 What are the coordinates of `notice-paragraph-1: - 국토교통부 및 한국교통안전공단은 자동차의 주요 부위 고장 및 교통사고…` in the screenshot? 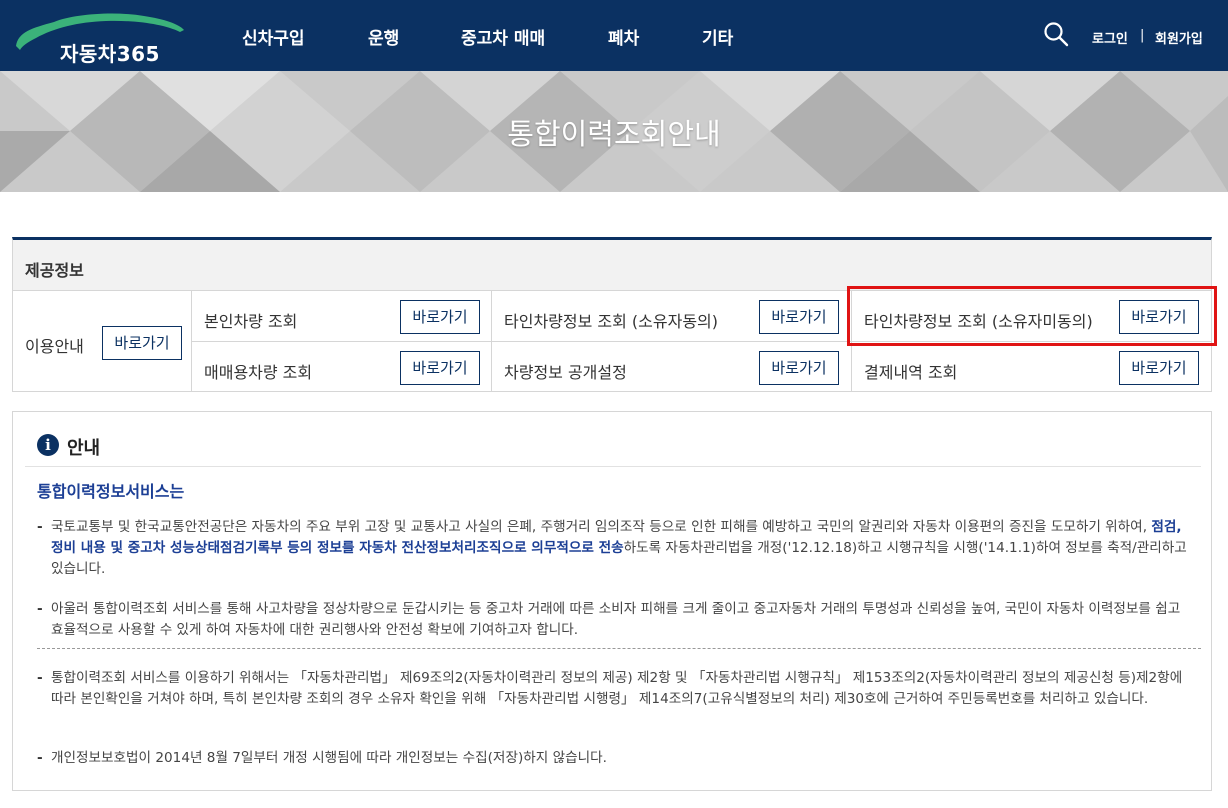 It's located at (612, 548).